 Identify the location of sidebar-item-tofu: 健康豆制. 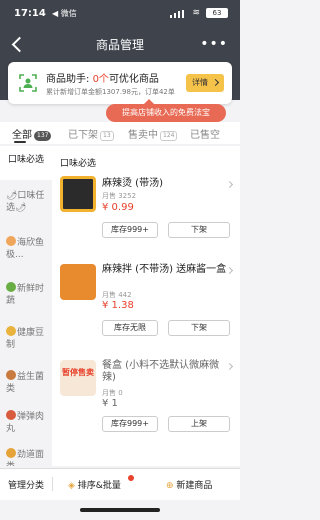
(26, 338).